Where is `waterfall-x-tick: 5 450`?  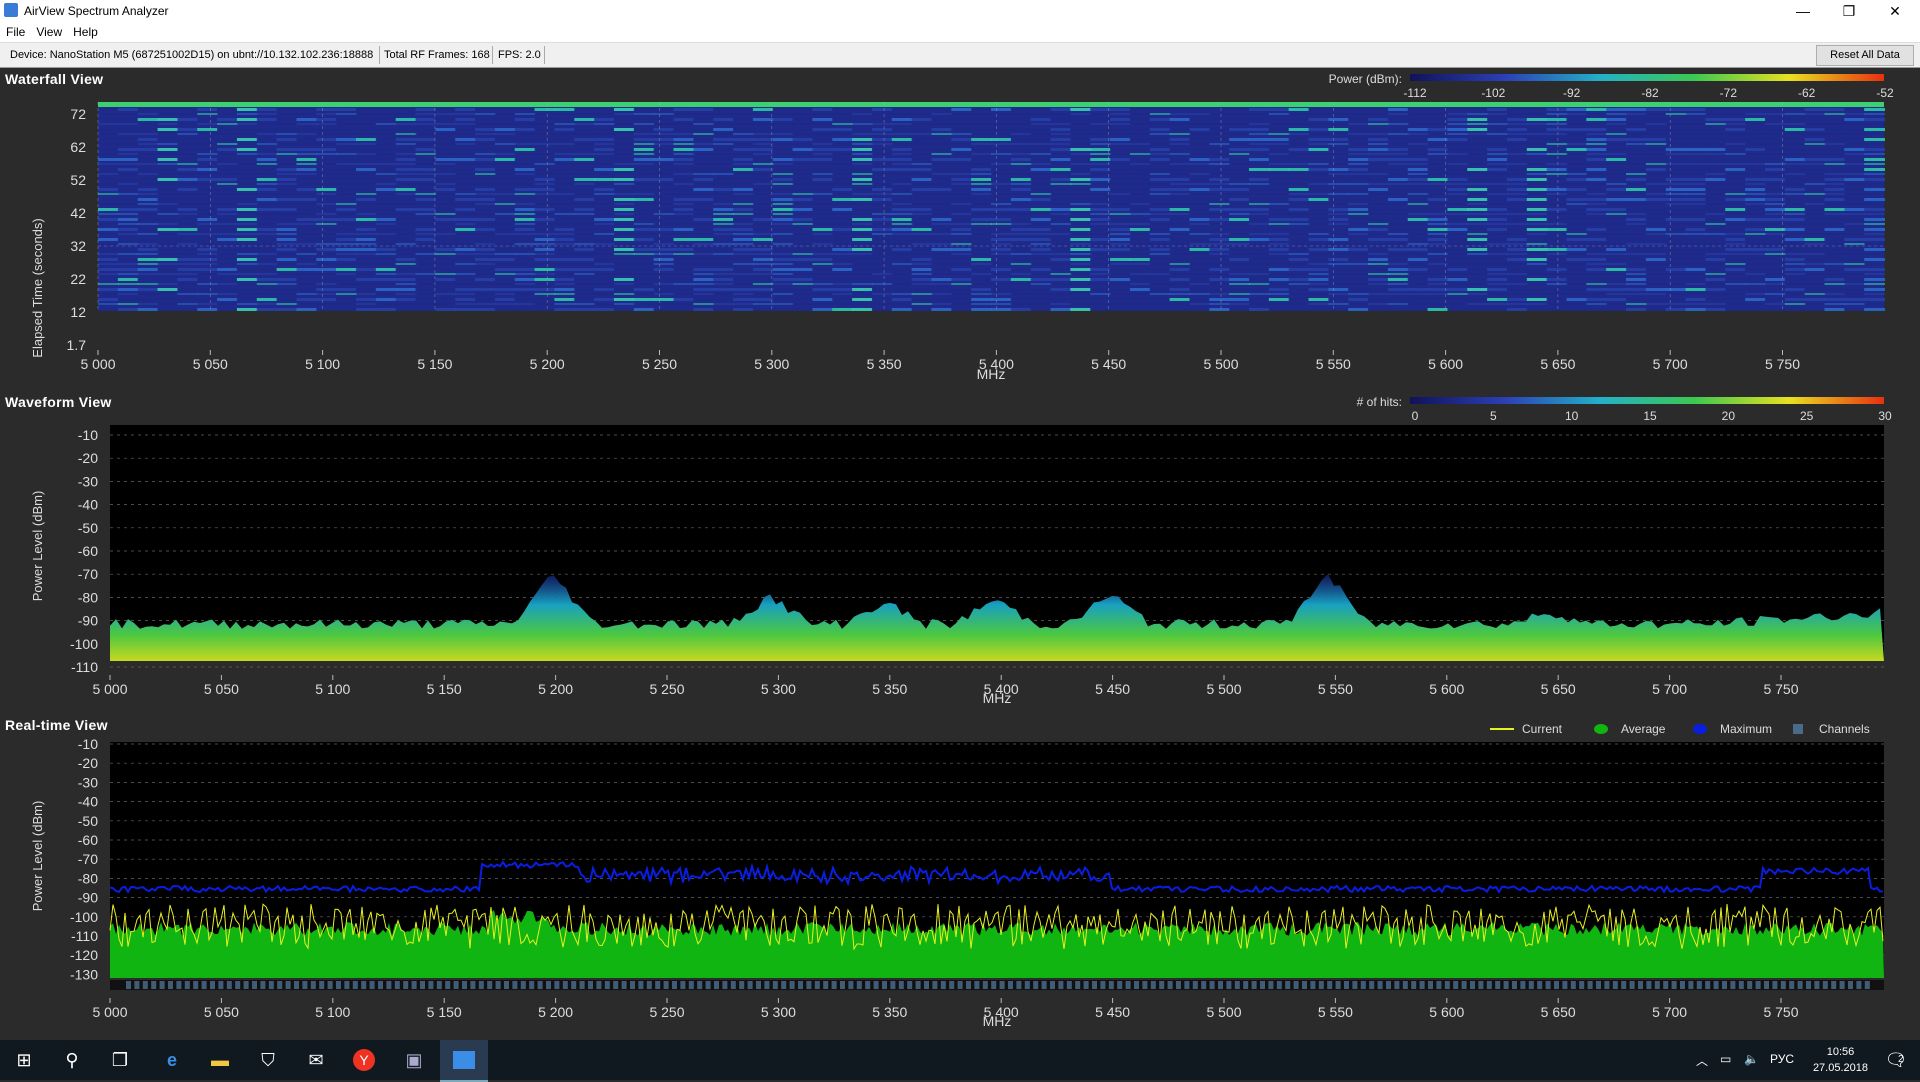
waterfall-x-tick: 5 450 is located at coordinates (1108, 364).